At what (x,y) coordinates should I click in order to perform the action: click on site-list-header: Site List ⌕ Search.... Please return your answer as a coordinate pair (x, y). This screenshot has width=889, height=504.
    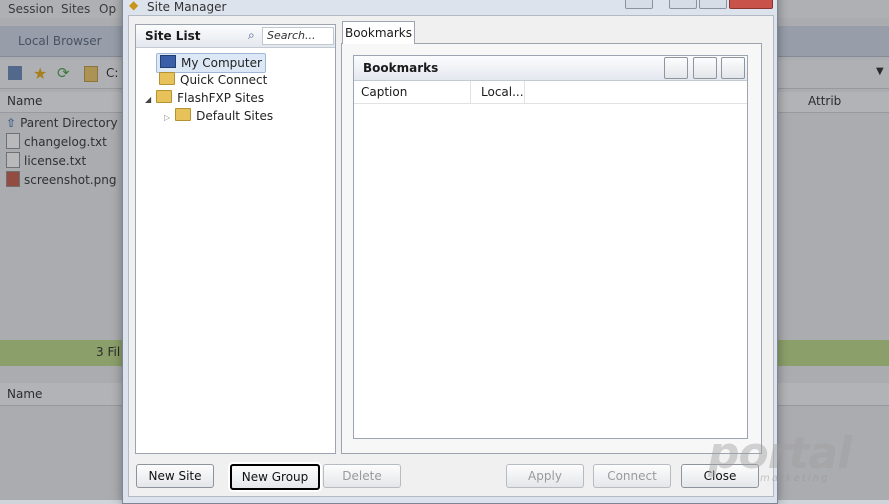
    Looking at the image, I should click on (235, 36).